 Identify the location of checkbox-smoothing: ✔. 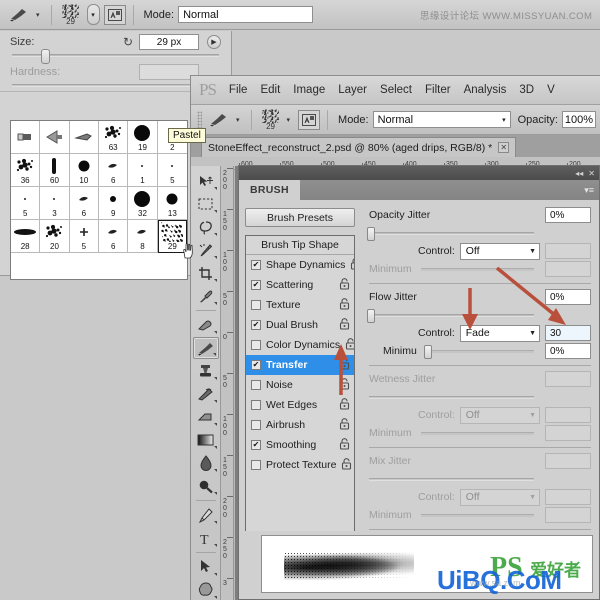
(256, 445).